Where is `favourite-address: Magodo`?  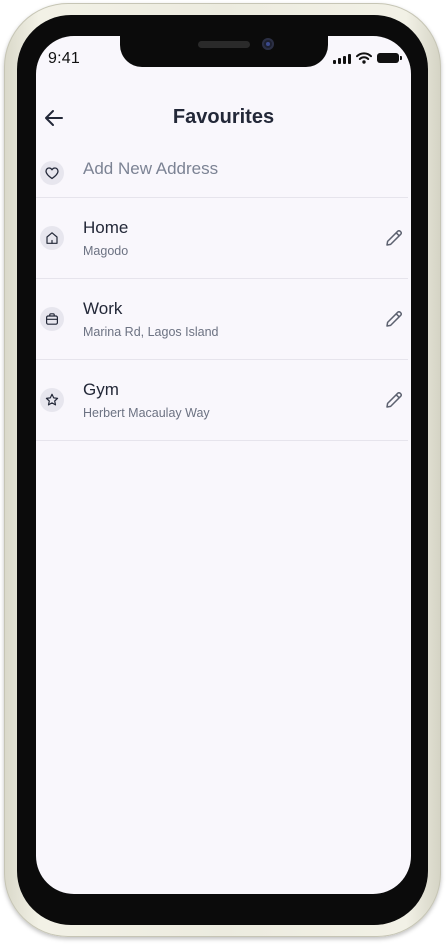
favourite-address: Magodo is located at coordinates (106, 251).